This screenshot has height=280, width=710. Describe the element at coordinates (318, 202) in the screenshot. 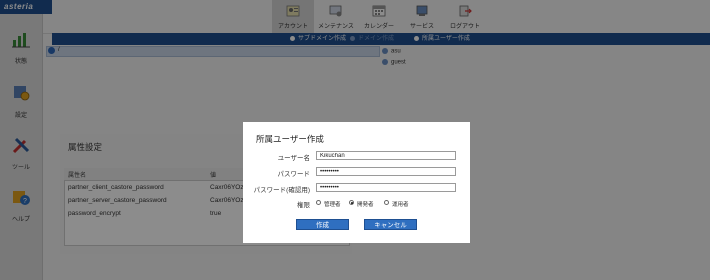

I see `role-admin-radio` at that location.